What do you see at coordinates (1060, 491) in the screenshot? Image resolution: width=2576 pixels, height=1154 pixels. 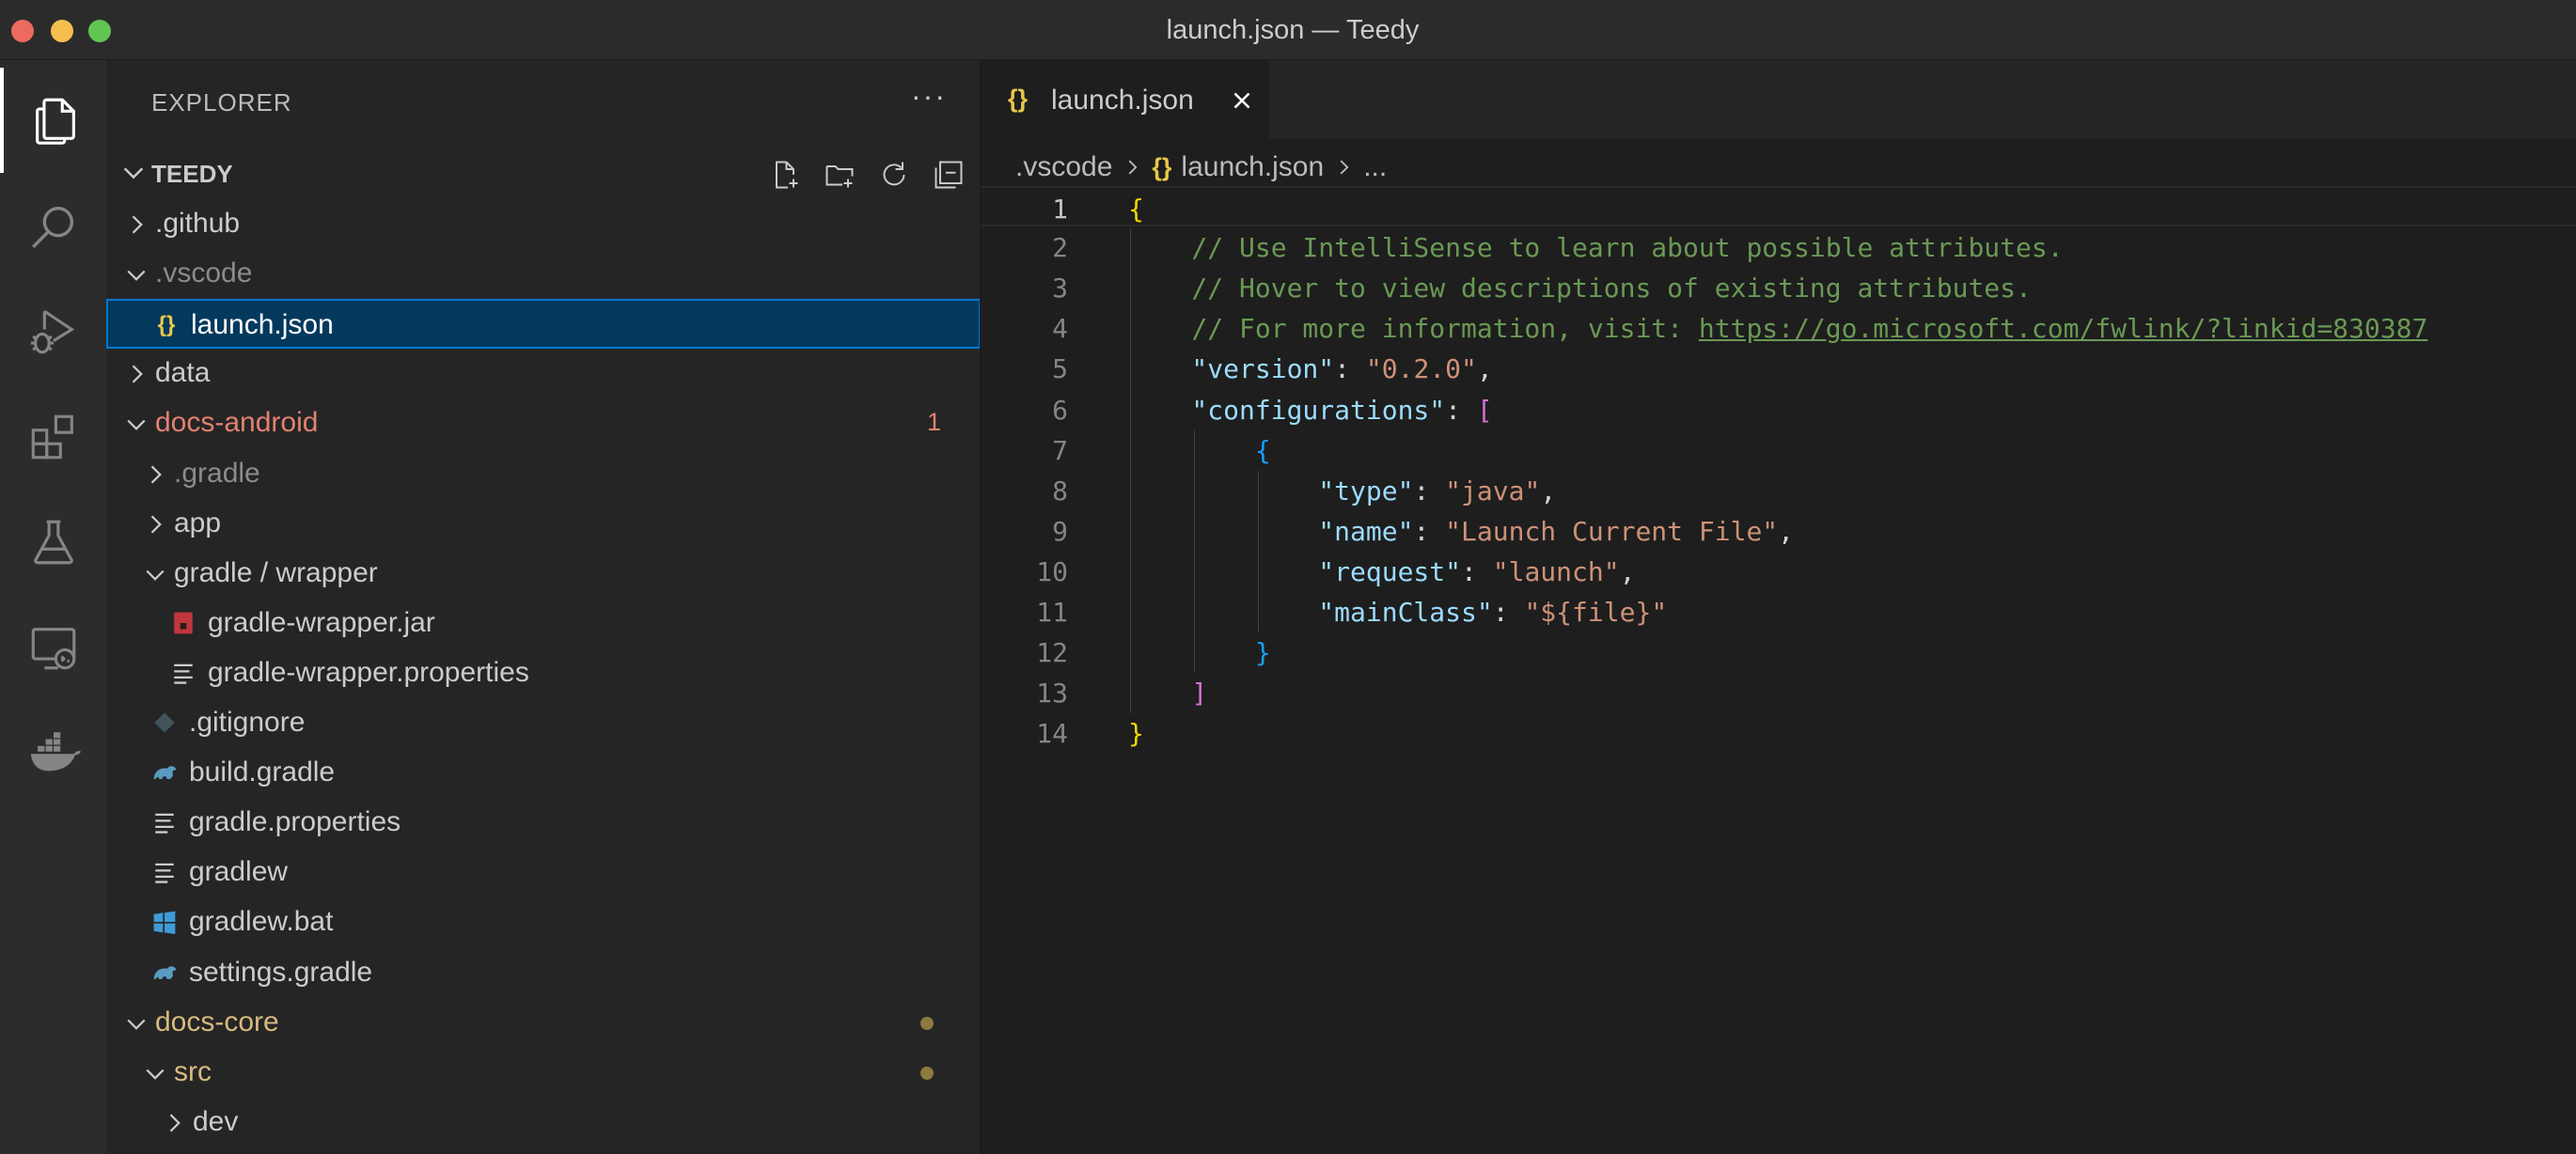 I see `line-number: 8` at bounding box center [1060, 491].